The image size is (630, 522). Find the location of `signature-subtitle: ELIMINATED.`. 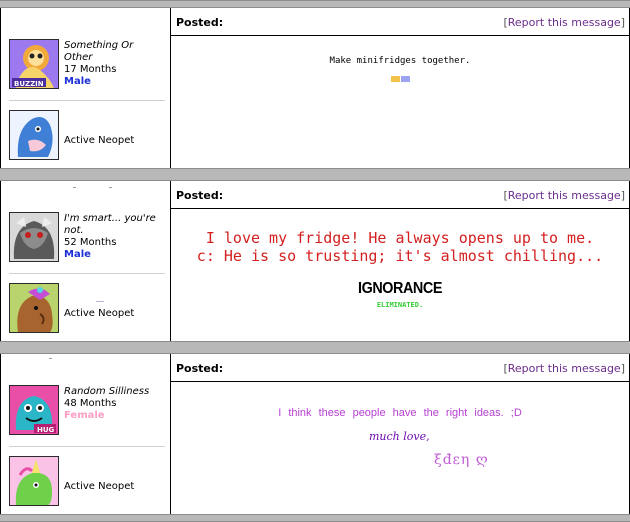

signature-subtitle: ELIMINATED. is located at coordinates (400, 305).